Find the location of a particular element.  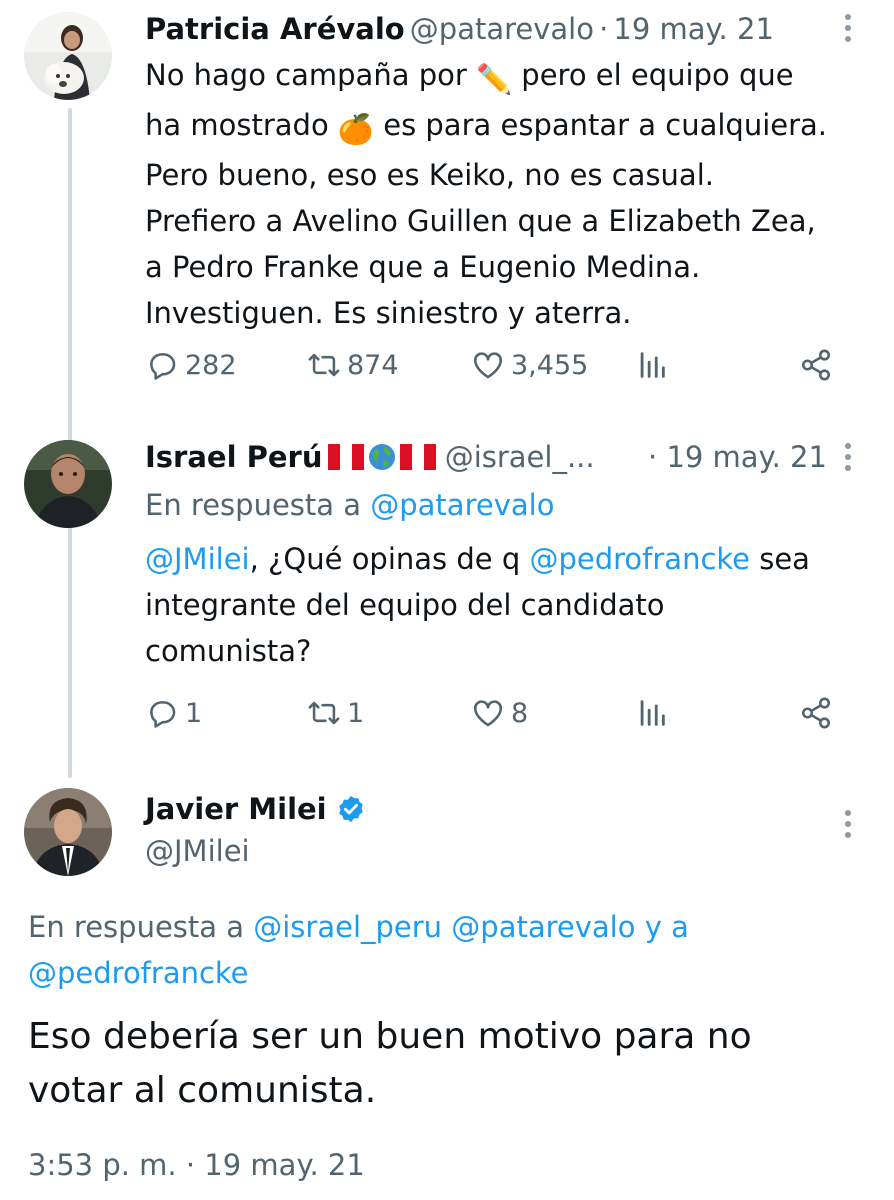

text-line: a Pedro Franke que a Eugenio Medina. is located at coordinates (423, 267).